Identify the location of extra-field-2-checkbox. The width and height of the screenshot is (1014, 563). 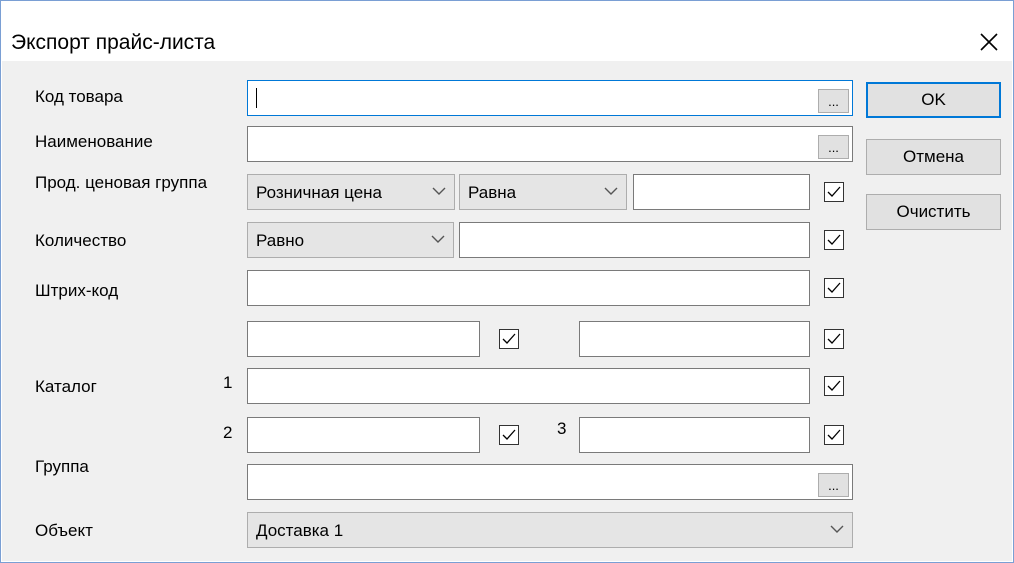
(834, 339).